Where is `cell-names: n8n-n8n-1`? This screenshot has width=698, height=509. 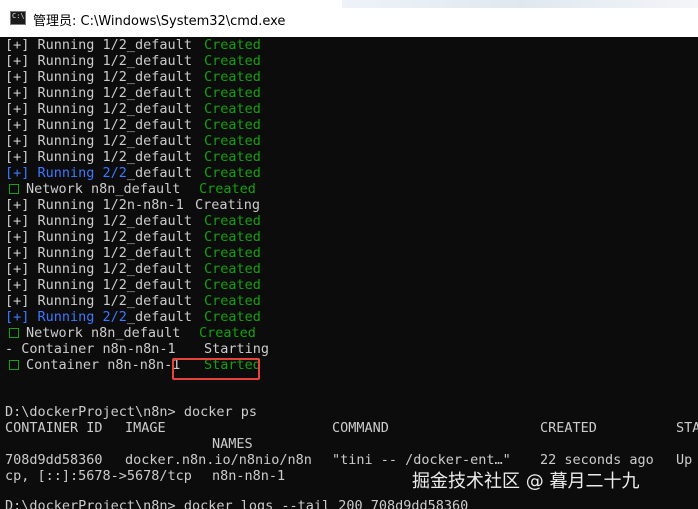
cell-names: n8n-n8n-1 is located at coordinates (249, 476).